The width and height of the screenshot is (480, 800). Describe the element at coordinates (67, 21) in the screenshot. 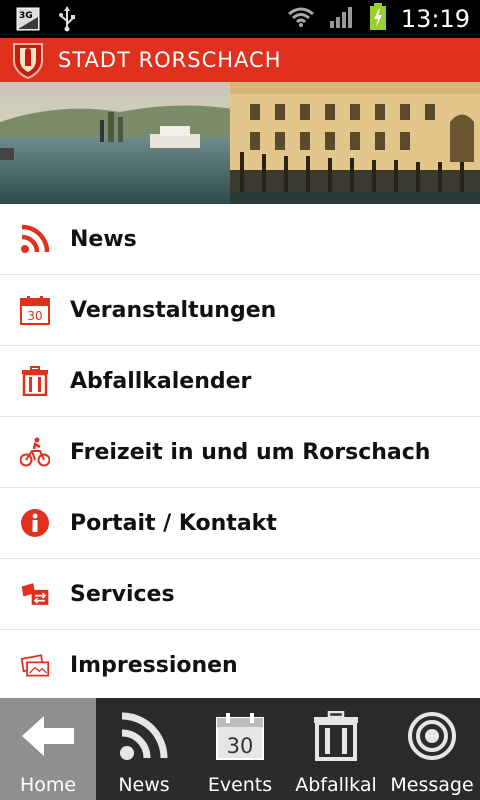

I see `usb-icon` at that location.